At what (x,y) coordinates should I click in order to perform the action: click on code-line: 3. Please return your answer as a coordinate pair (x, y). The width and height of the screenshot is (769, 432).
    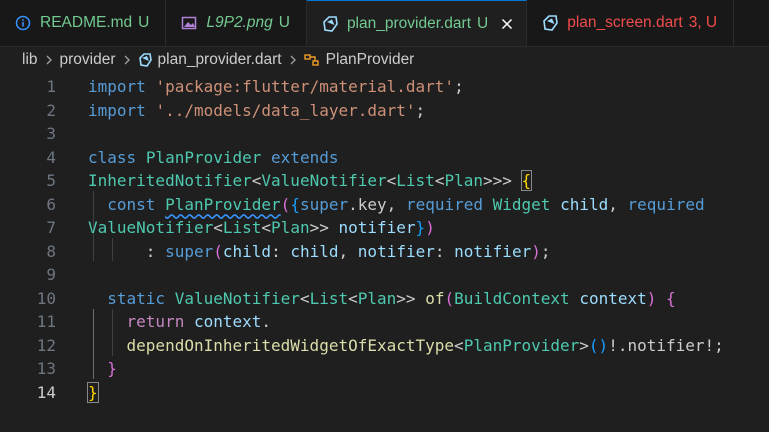
    Looking at the image, I should click on (384, 134).